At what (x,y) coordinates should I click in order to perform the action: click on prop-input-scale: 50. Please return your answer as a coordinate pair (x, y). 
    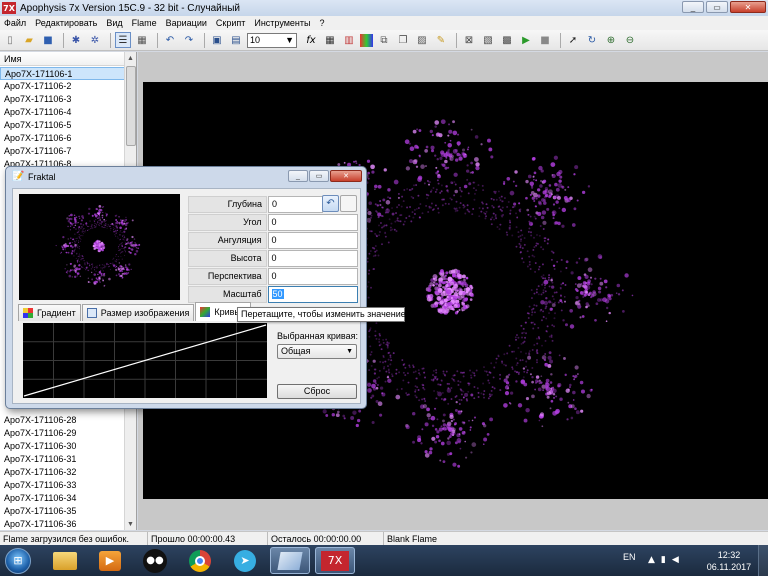
    Looking at the image, I should click on (312, 294).